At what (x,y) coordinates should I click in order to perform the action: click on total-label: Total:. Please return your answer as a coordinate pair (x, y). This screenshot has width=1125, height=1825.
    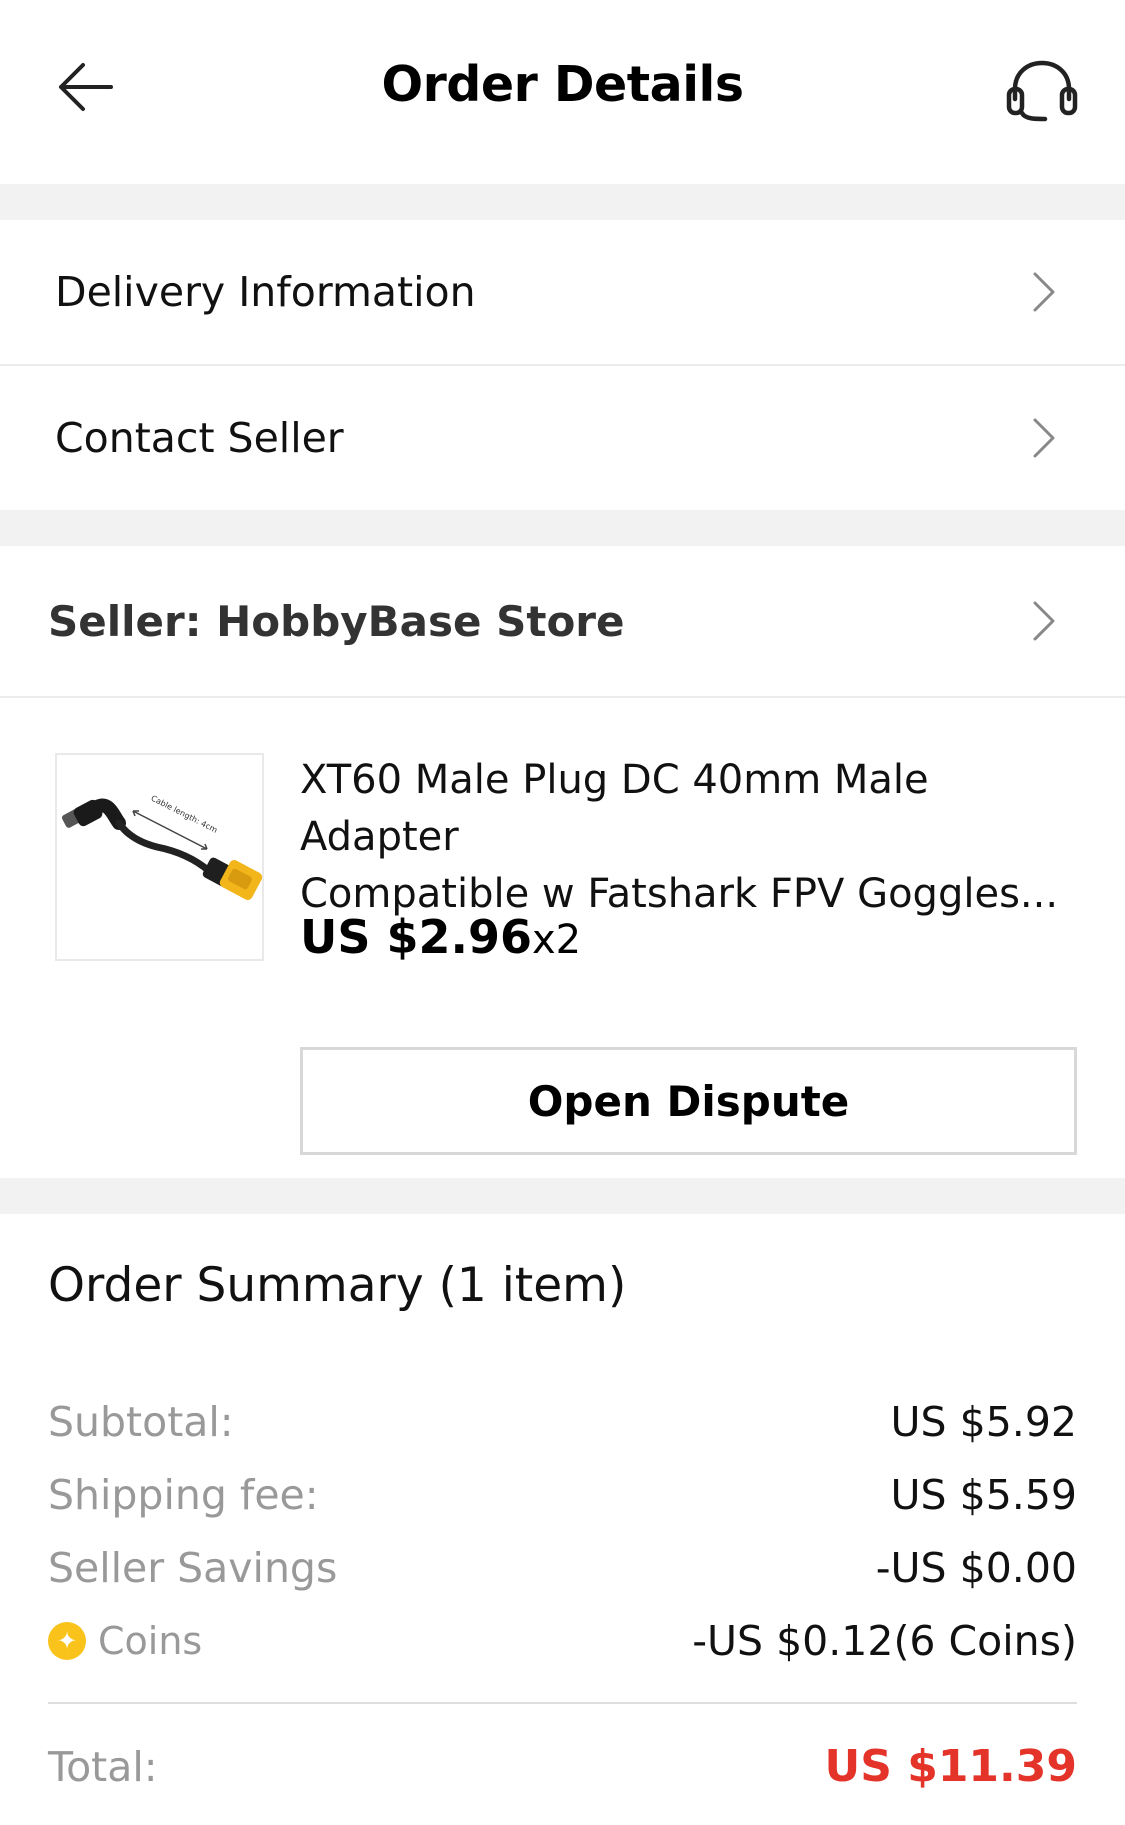
    Looking at the image, I should click on (103, 1766).